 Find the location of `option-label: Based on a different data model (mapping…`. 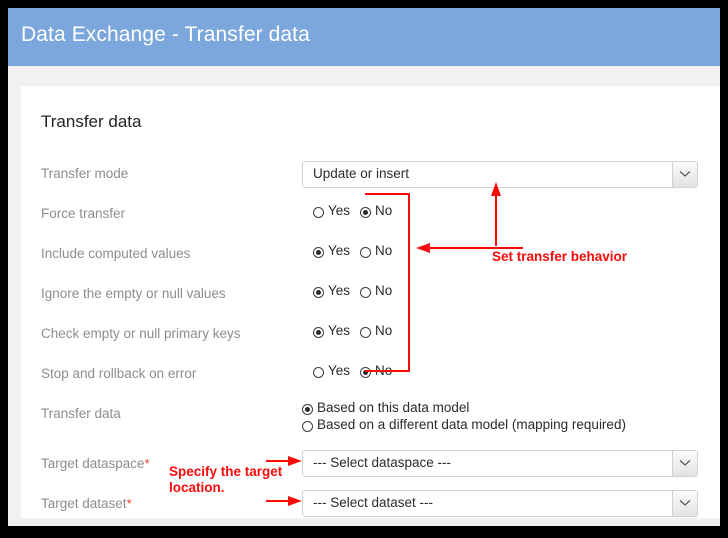

option-label: Based on a different data model (mapping… is located at coordinates (471, 424).